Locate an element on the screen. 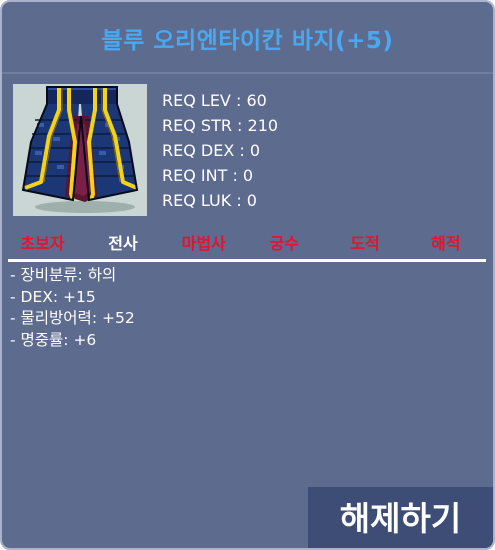  req-int: REQ INT : 0 is located at coordinates (208, 175).